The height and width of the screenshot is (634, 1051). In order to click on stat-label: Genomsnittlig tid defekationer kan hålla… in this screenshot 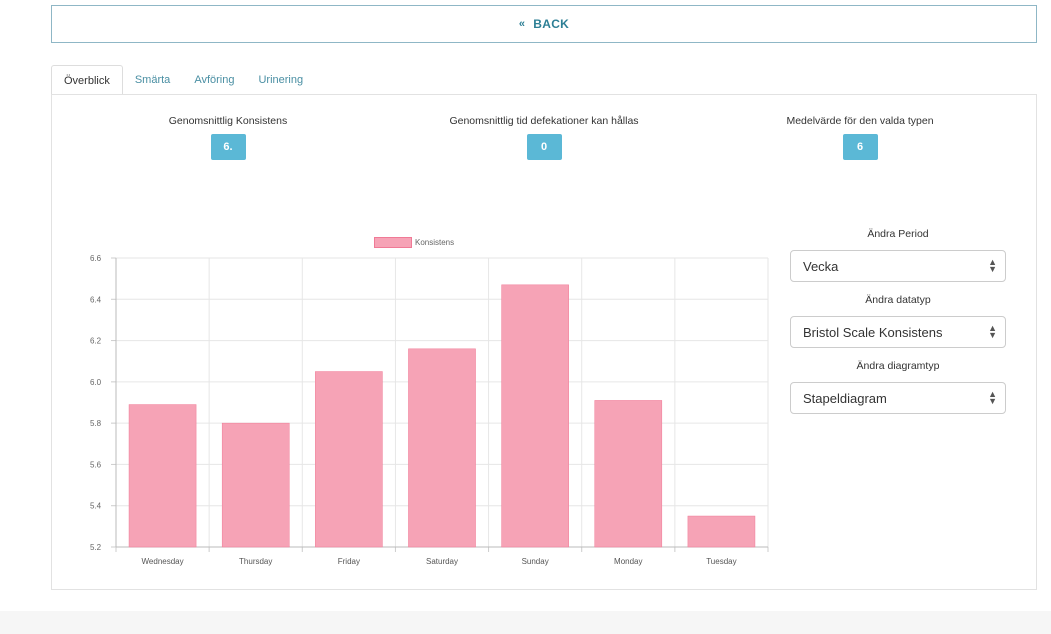, I will do `click(544, 121)`.